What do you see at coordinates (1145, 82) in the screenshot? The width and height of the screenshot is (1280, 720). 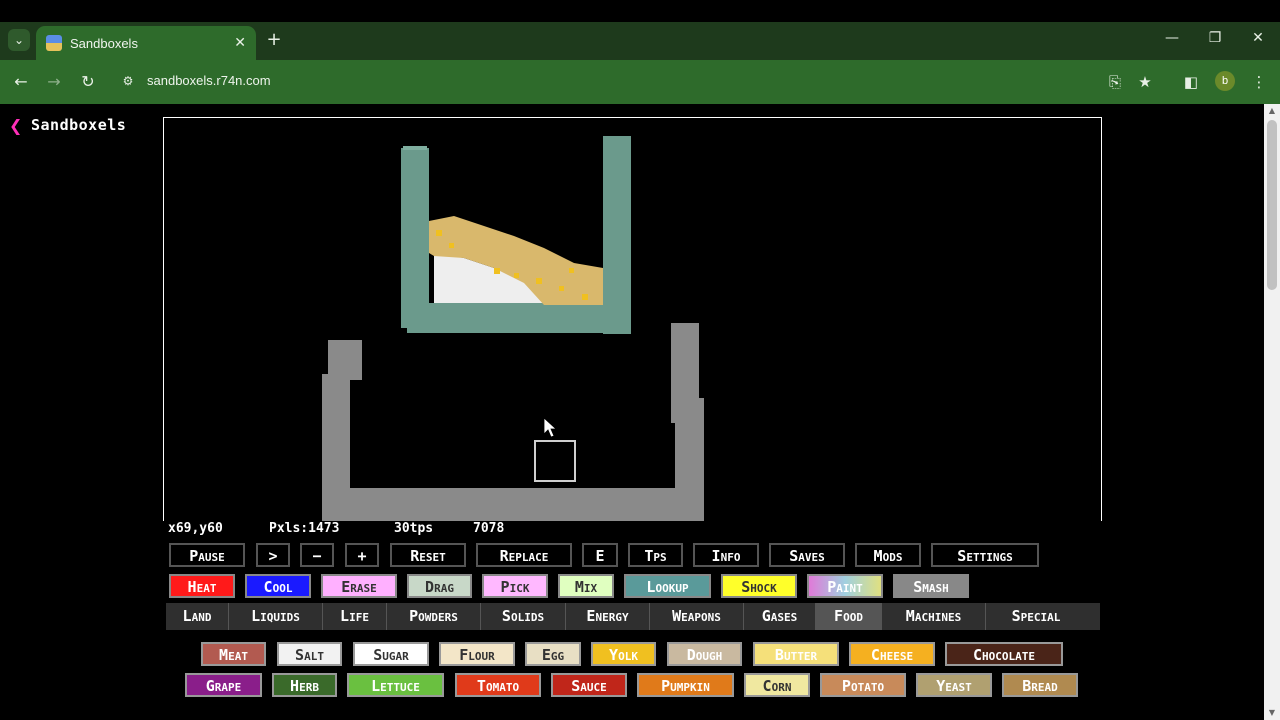 I see `bookmark-star-icon: ★` at bounding box center [1145, 82].